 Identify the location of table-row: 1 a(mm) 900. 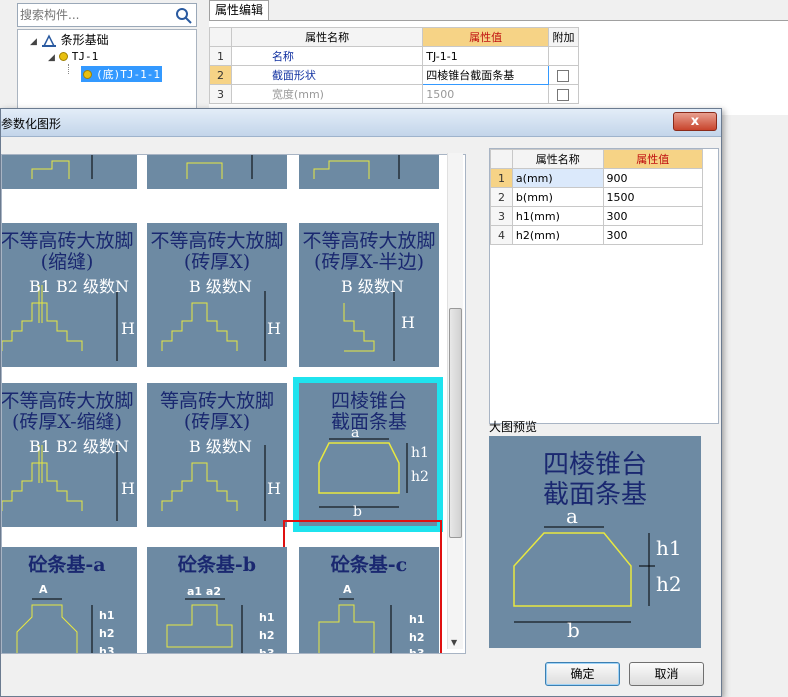
(597, 178).